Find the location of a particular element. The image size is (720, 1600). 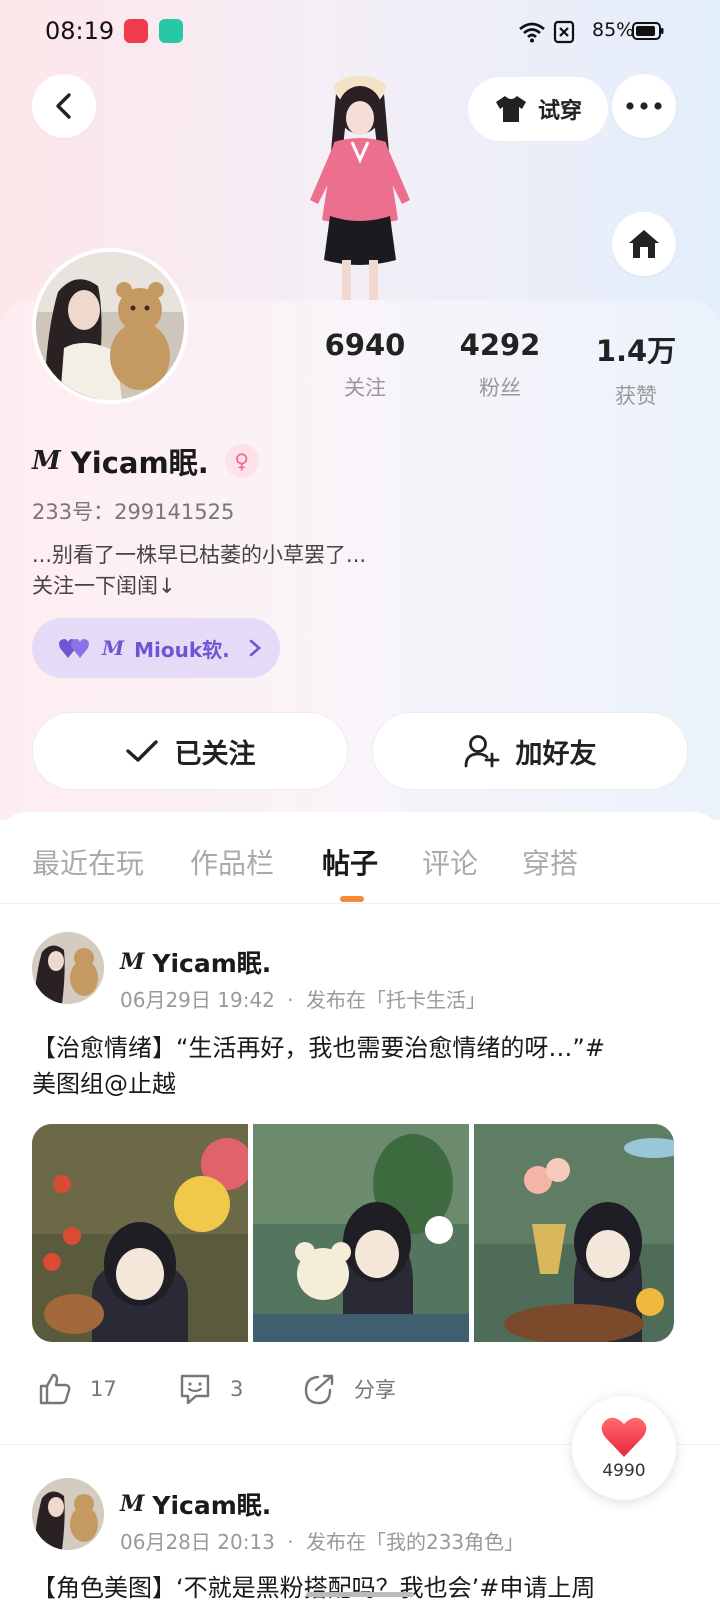

tab-recently-played: 最近在玩 is located at coordinates (88, 862).